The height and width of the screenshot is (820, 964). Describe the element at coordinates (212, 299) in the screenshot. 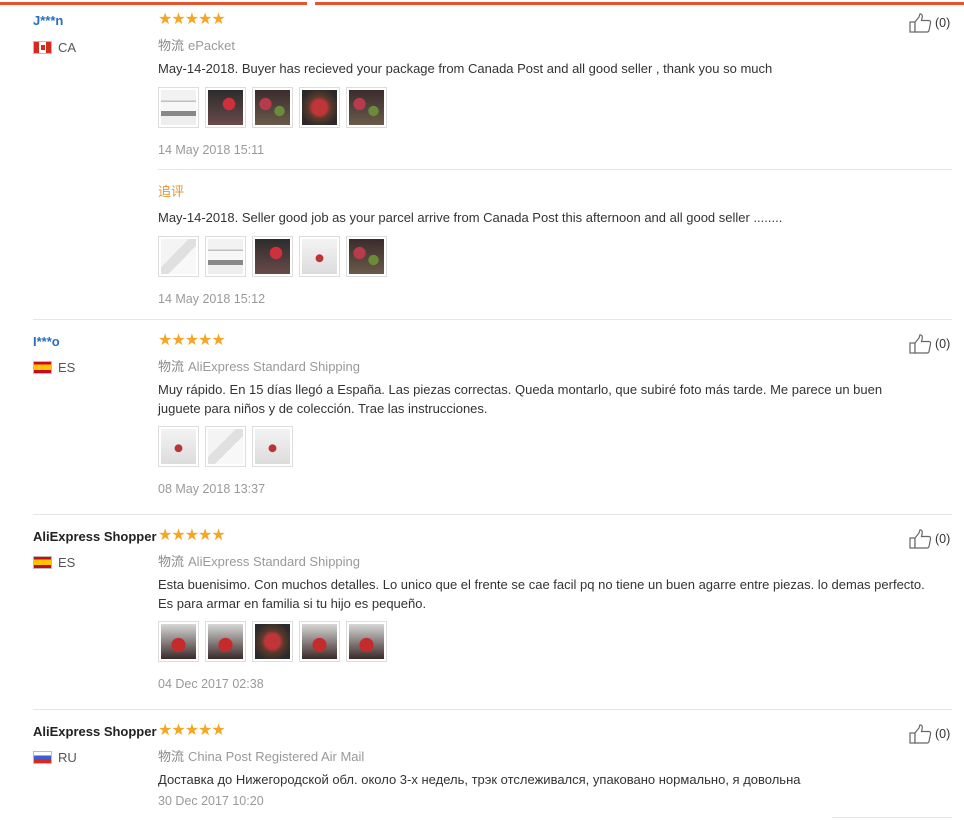

I see `followup-date: 14 May 2018 15:12` at that location.